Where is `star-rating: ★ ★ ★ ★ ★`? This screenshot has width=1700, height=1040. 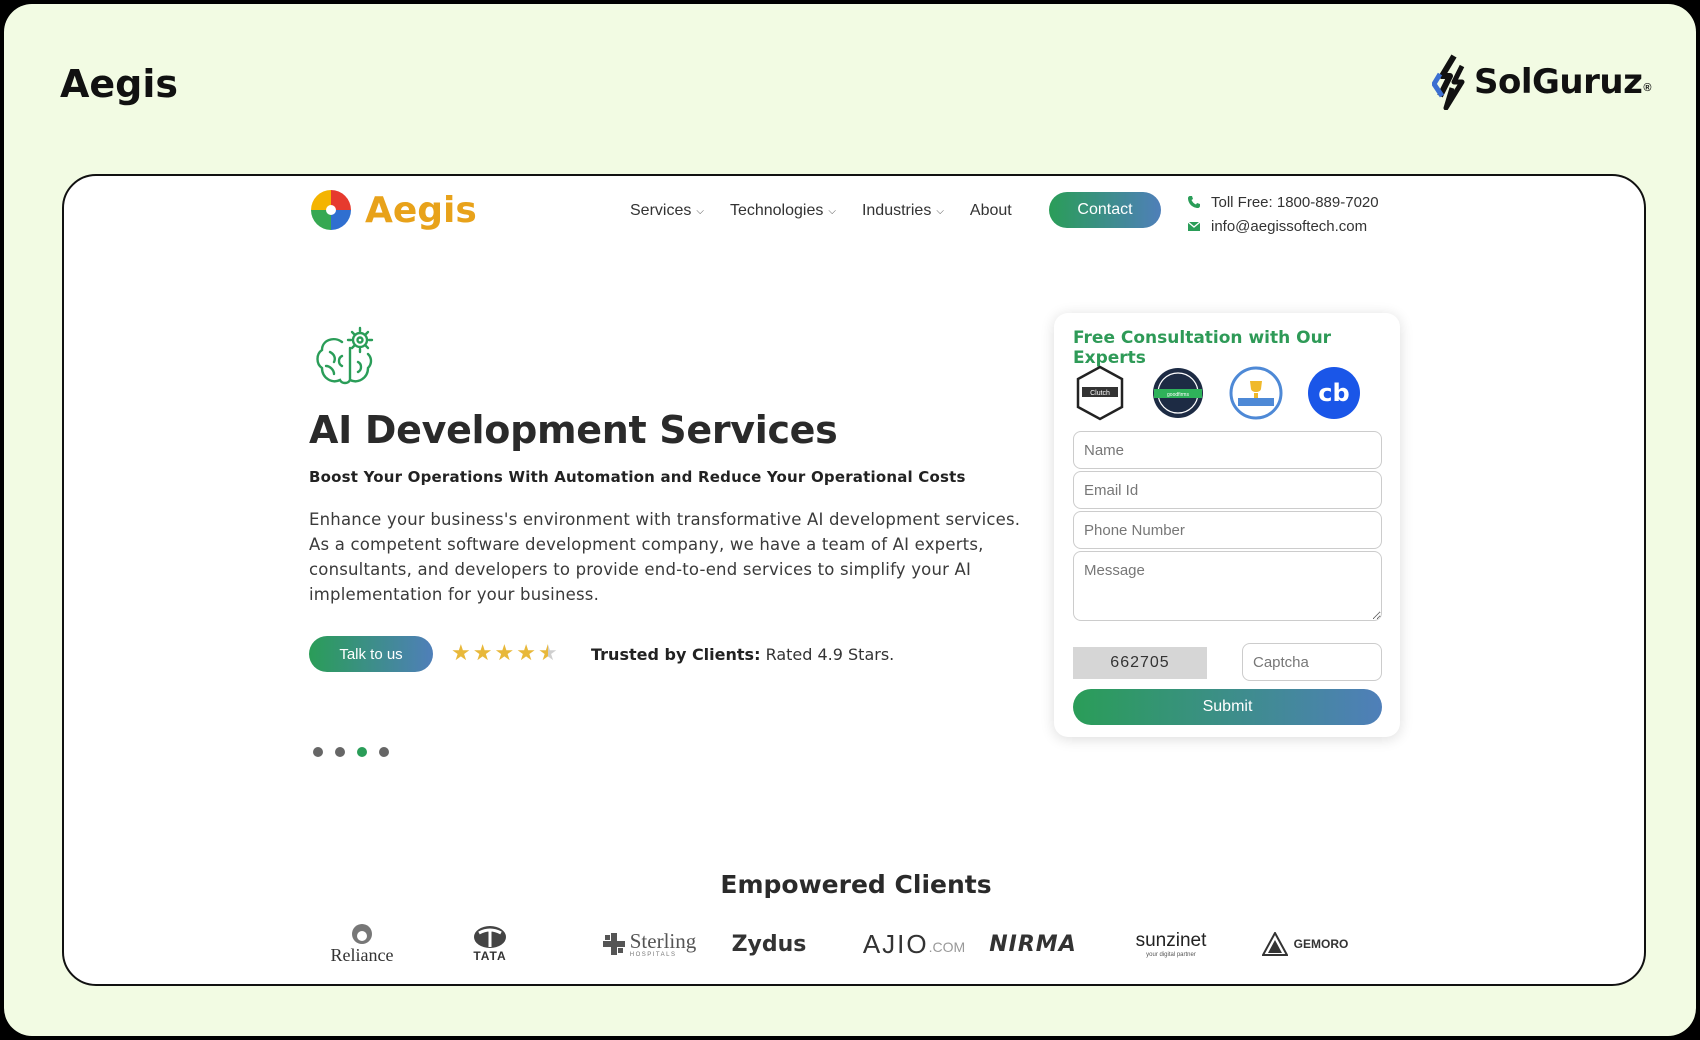
star-rating: ★ ★ ★ ★ ★ is located at coordinates (505, 653).